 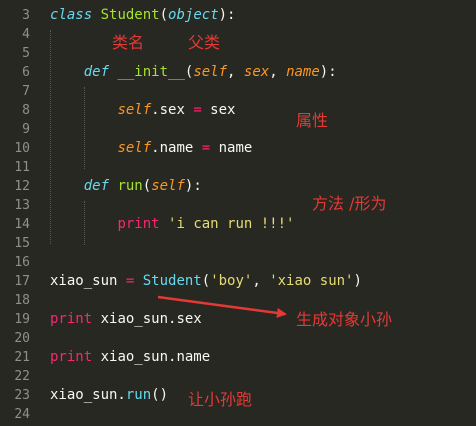 I want to click on code-line: self.sex = sex, so click(x=142, y=110).